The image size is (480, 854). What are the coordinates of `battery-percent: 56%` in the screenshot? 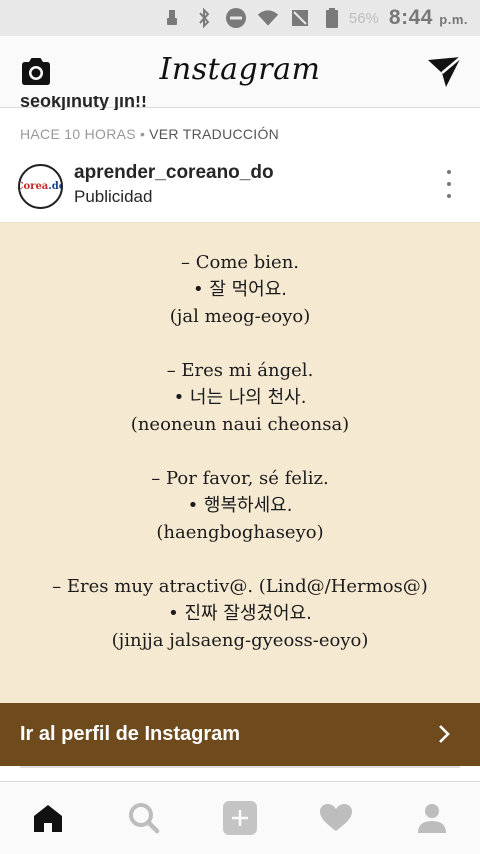 It's located at (363, 18).